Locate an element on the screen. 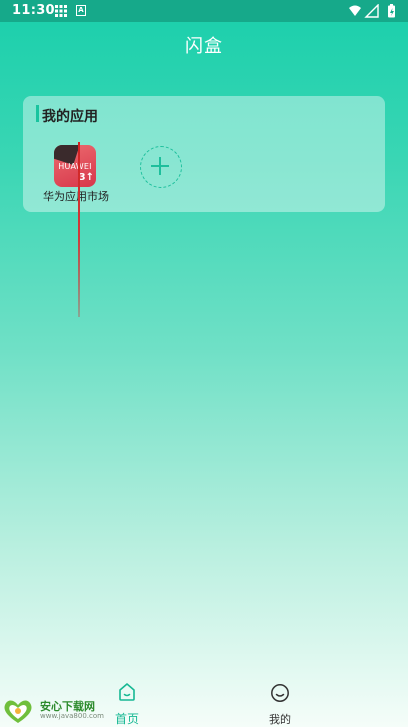 The image size is (408, 727). page-title: 闪盒 is located at coordinates (204, 46).